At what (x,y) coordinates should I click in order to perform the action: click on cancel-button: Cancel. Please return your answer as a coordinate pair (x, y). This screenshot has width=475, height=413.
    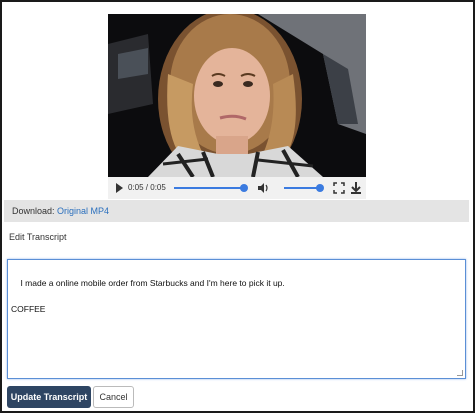
    Looking at the image, I should click on (113, 397).